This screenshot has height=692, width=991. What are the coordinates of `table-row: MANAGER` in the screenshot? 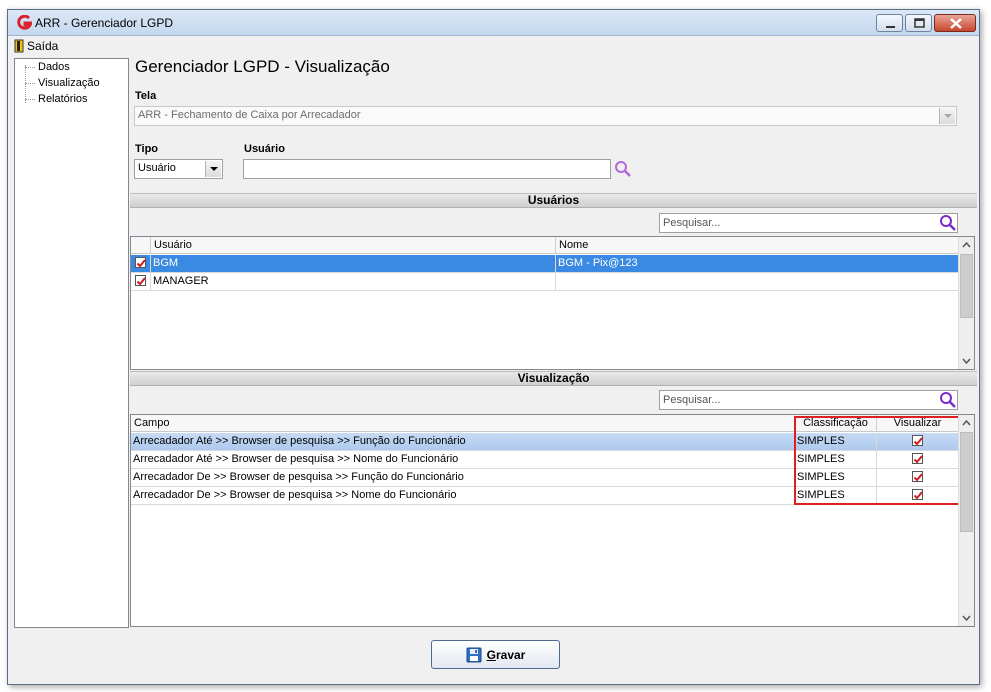 It's located at (545, 282).